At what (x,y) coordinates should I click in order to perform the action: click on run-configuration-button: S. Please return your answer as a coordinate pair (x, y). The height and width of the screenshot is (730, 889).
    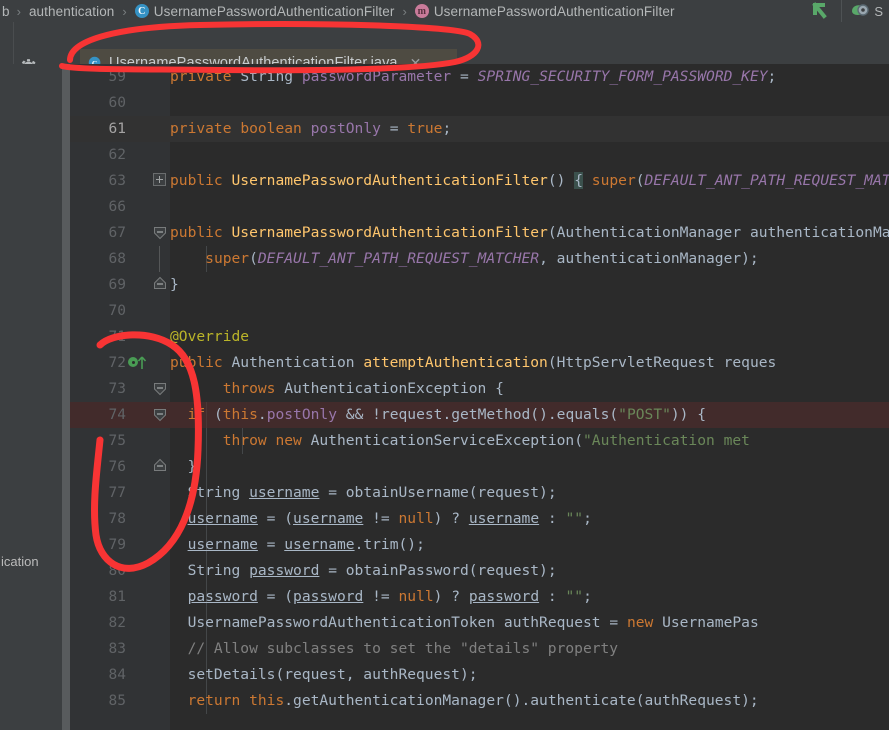
    Looking at the image, I should click on (864, 11).